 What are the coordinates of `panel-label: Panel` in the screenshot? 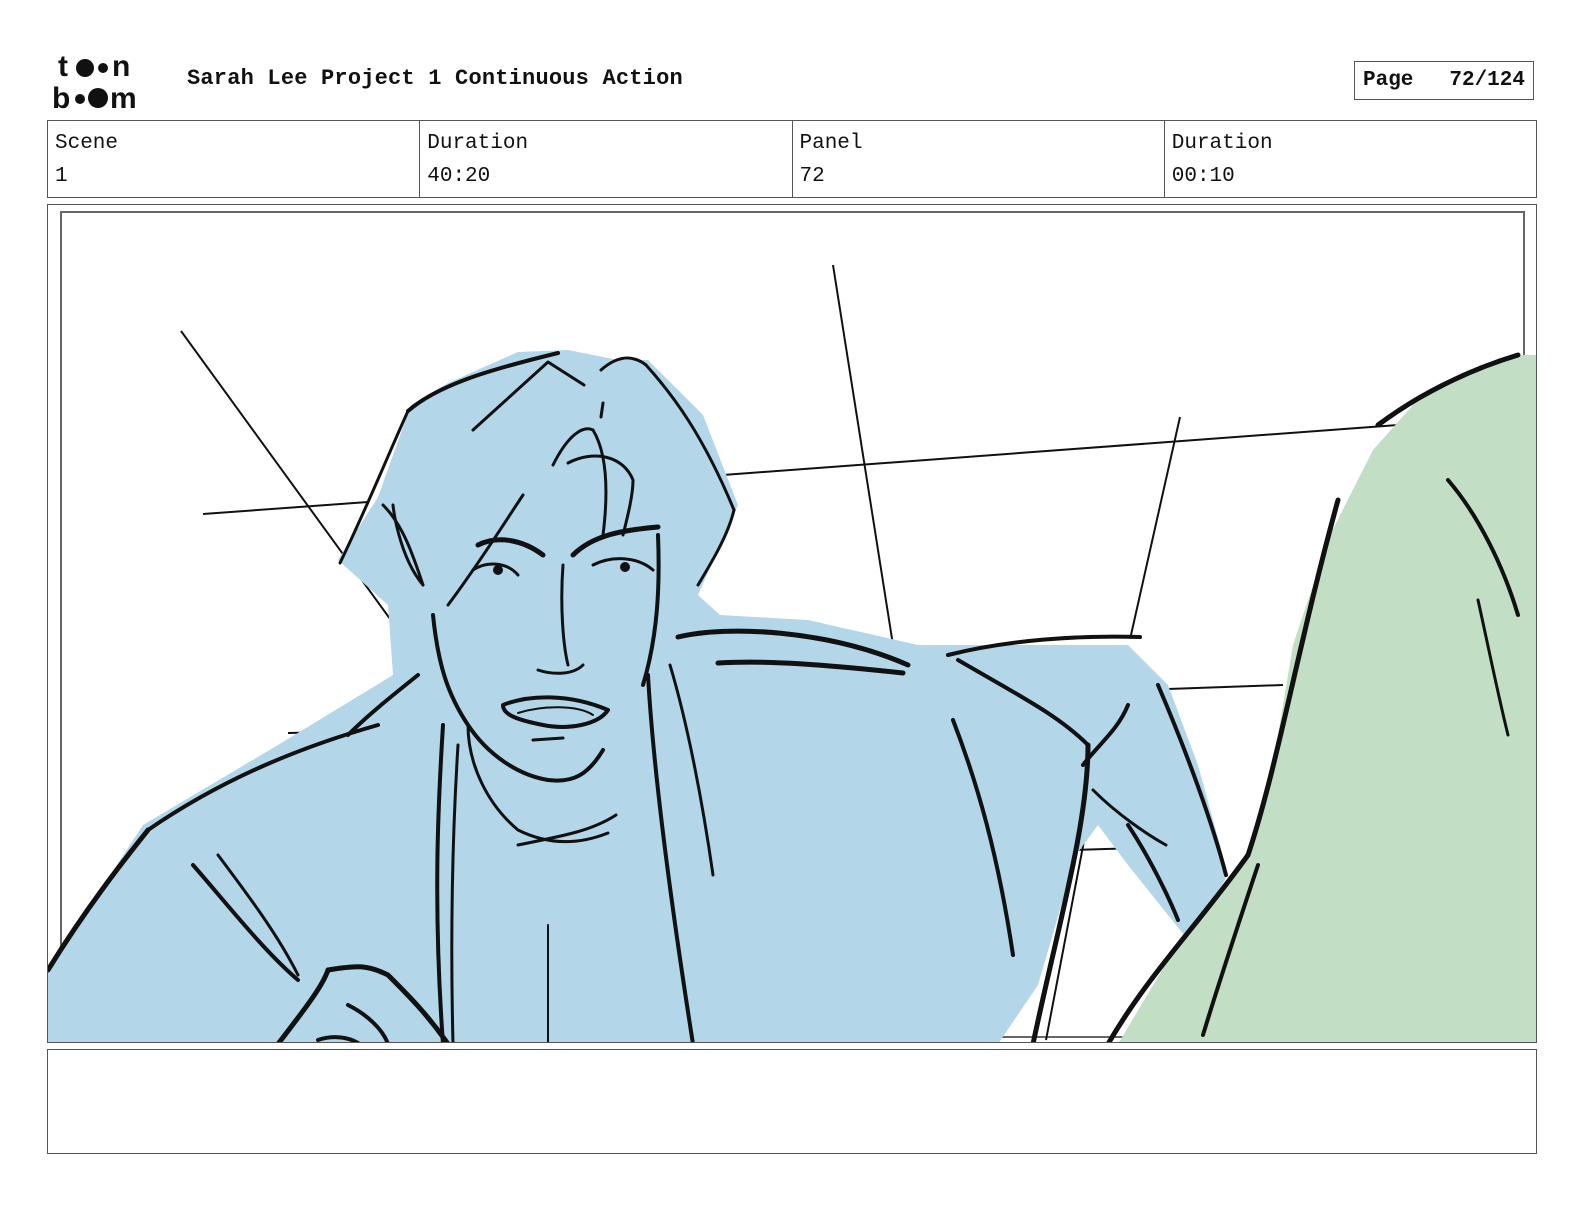 It's located at (831, 143).